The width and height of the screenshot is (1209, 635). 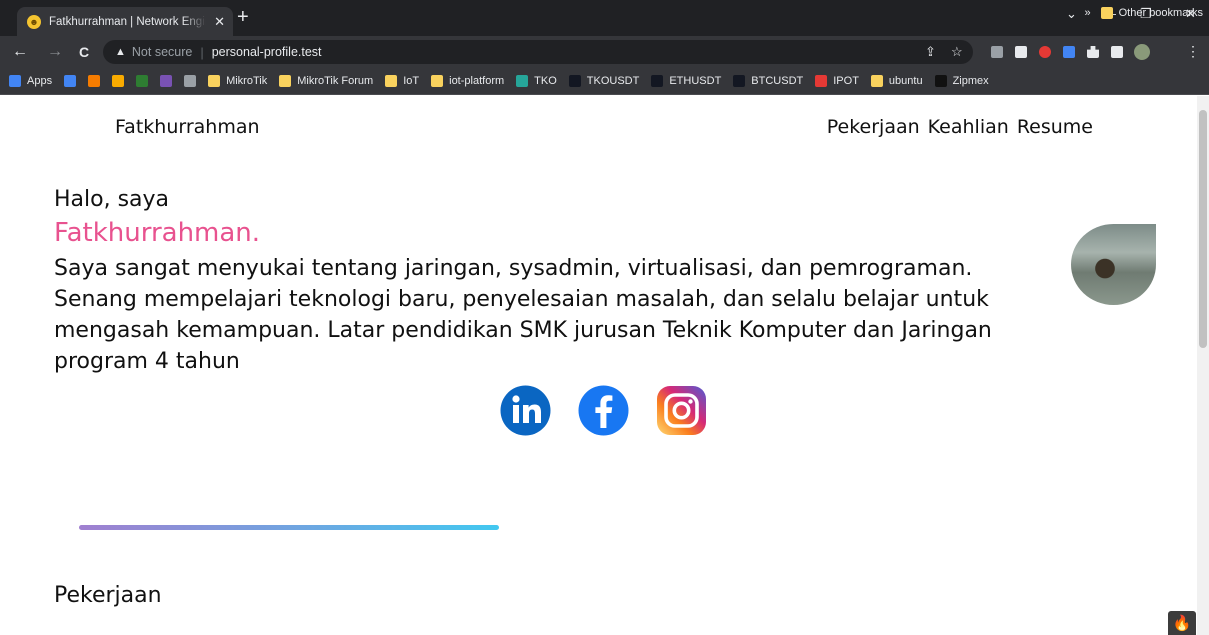 I want to click on bookmark-item: TKOUSDT, so click(x=604, y=81).